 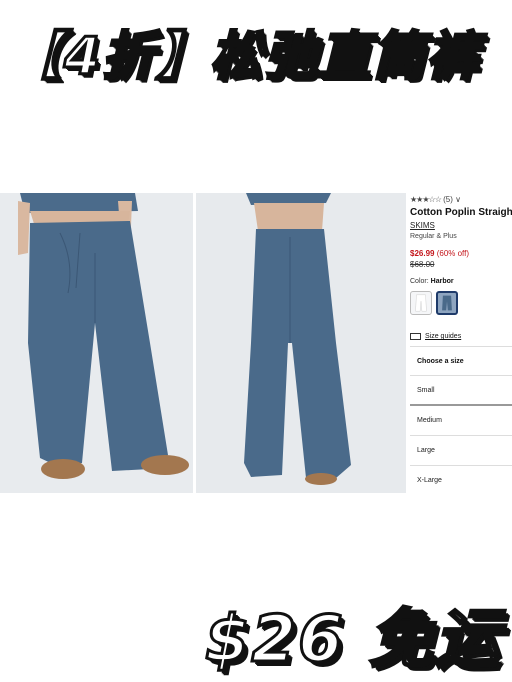 I want to click on promo-banner-title: 【4折】松弛直筒裤, so click(x=244, y=57).